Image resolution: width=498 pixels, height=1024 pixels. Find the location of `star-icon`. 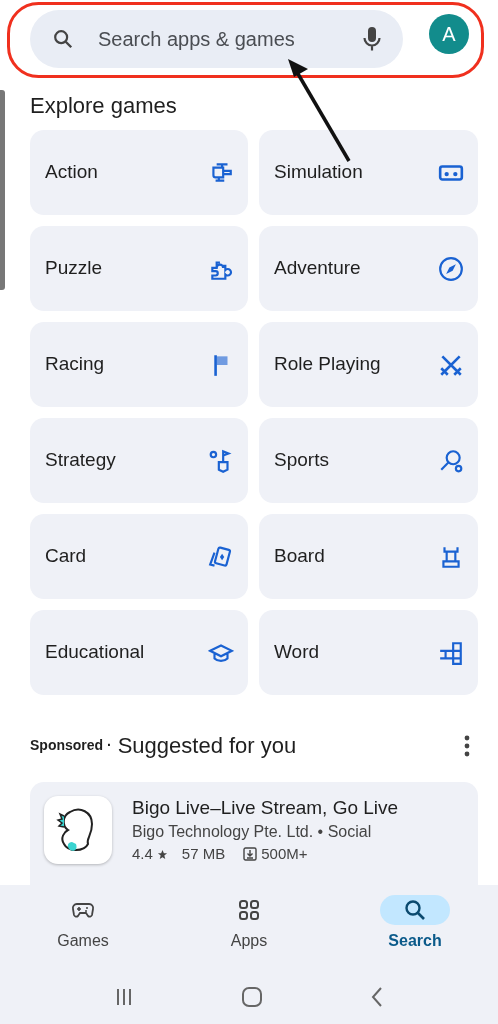

star-icon is located at coordinates (162, 854).